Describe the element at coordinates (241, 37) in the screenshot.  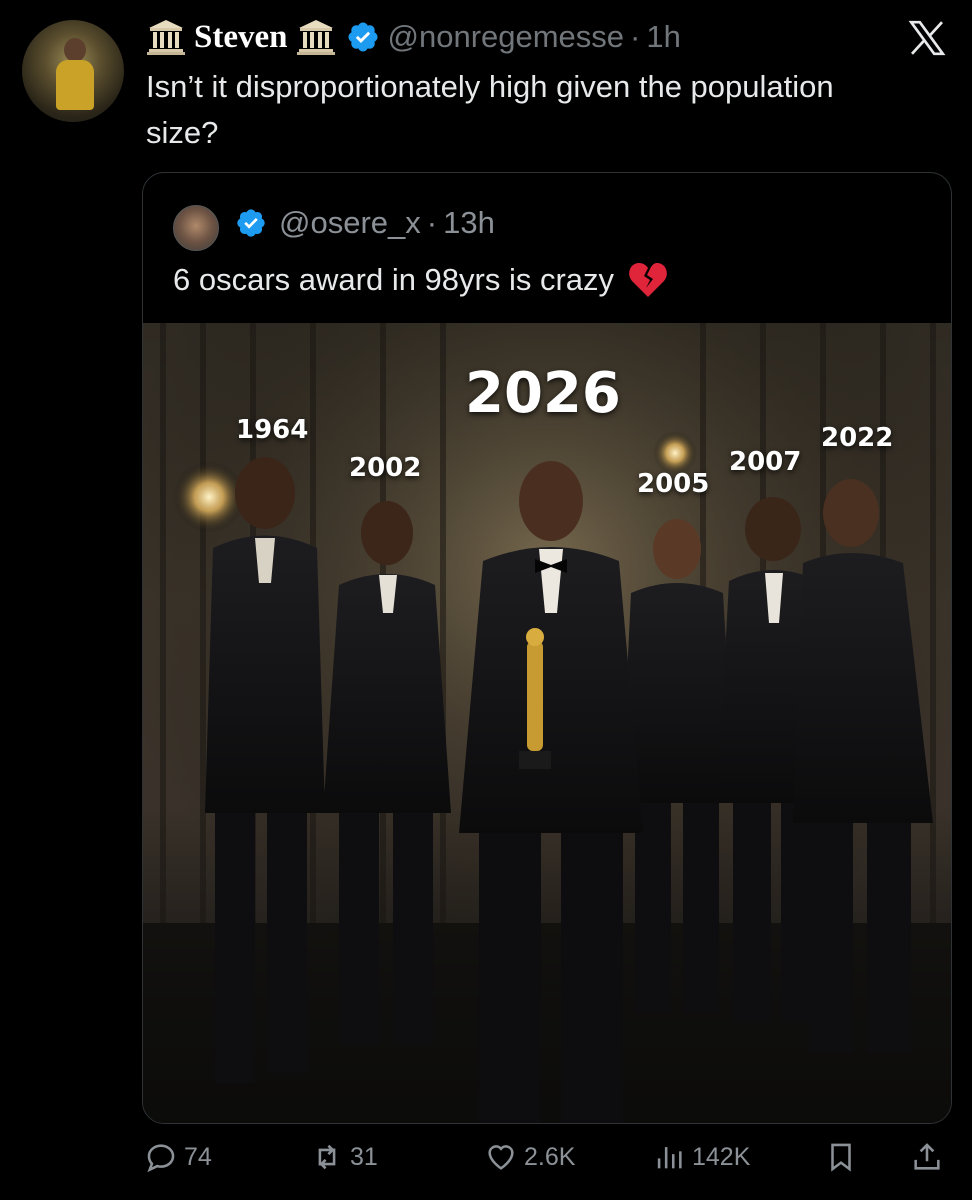
I see `author-name: Steven` at that location.